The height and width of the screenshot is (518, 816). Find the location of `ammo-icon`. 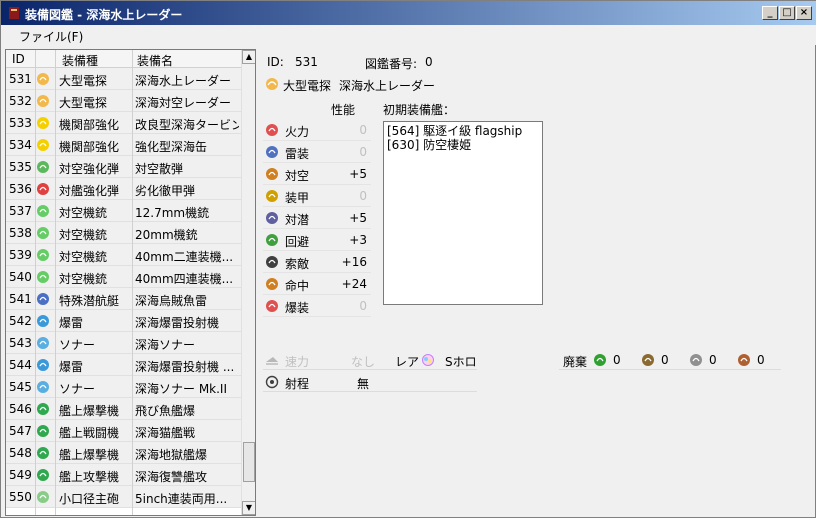

ammo-icon is located at coordinates (648, 360).